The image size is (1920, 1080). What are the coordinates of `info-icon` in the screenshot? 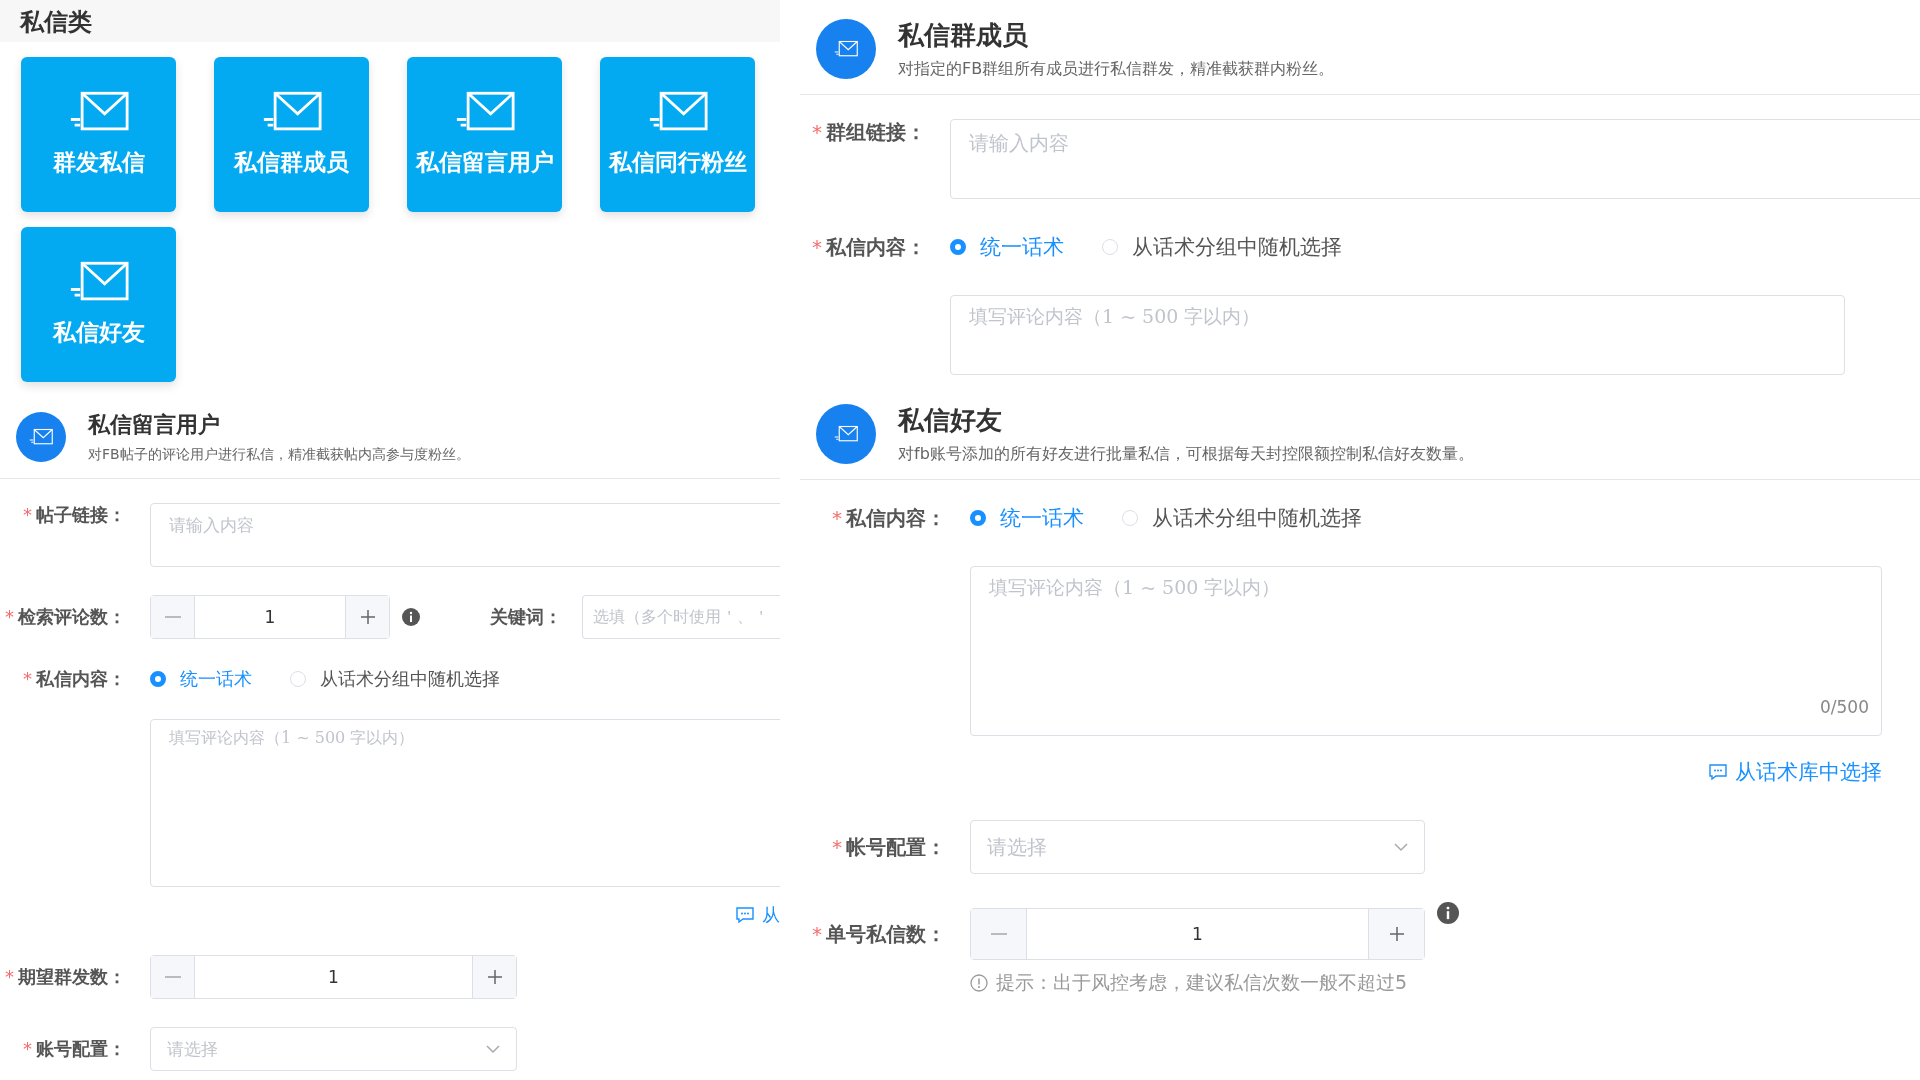 It's located at (979, 983).